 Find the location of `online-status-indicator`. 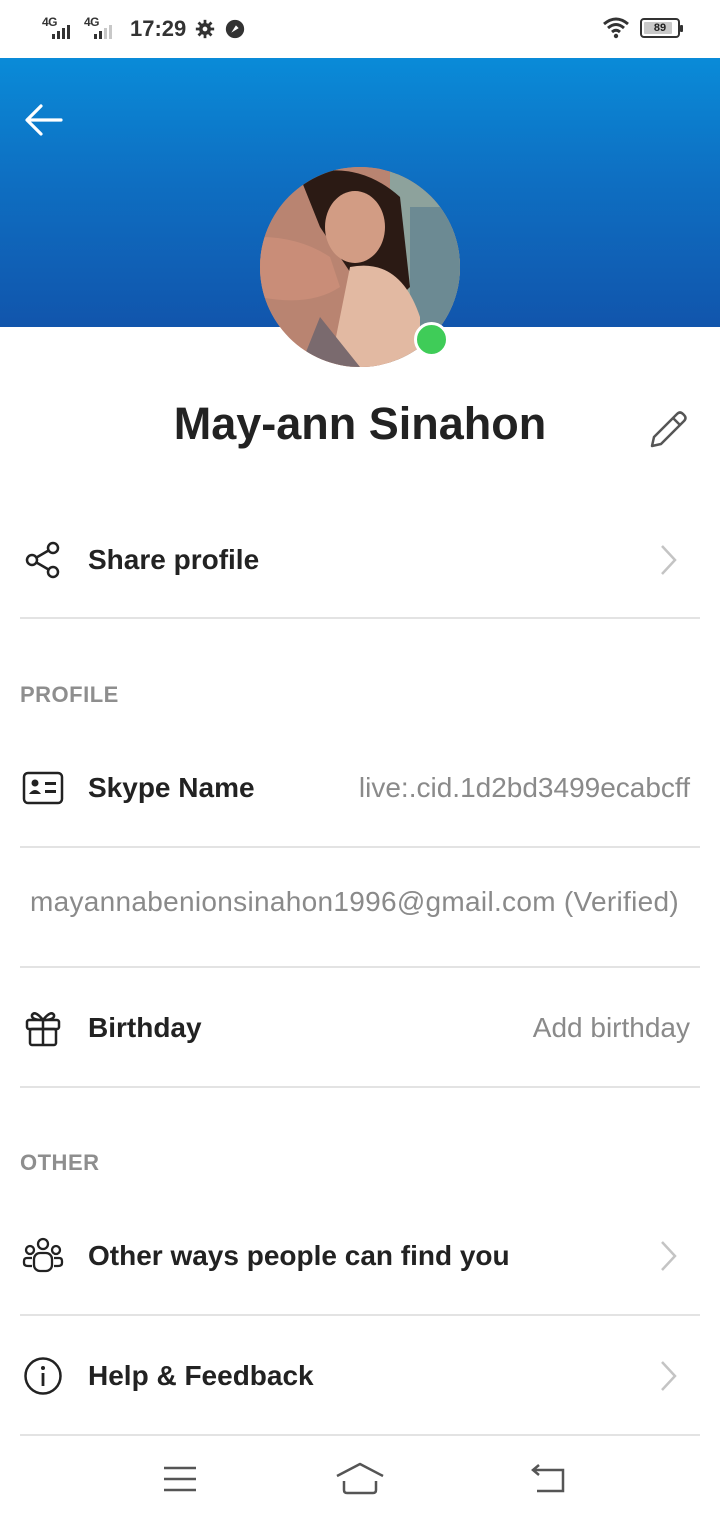

online-status-indicator is located at coordinates (431, 339).